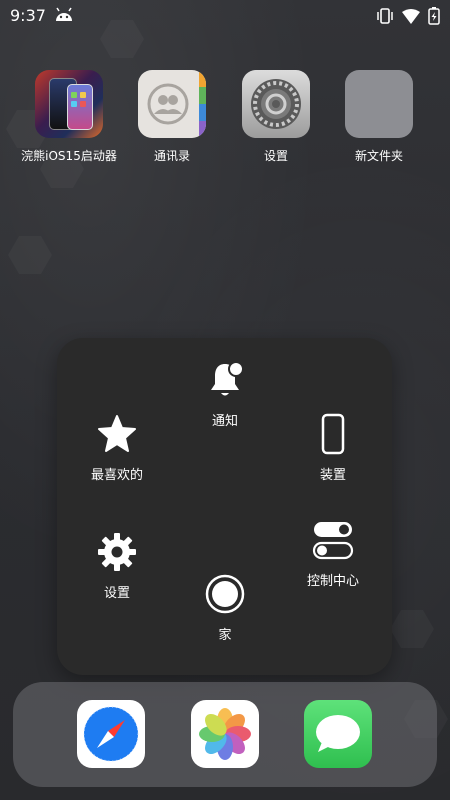 The image size is (450, 800). I want to click on menu-label: 装置, so click(332, 475).